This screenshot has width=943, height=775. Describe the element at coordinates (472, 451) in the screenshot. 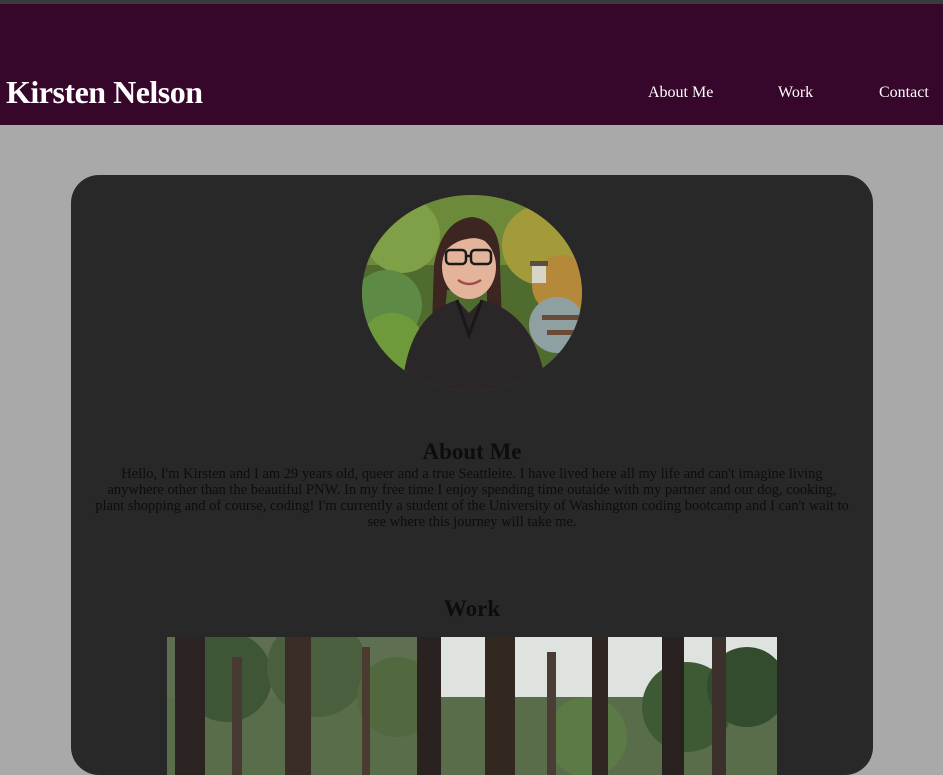

I see `about-heading: About Me` at that location.